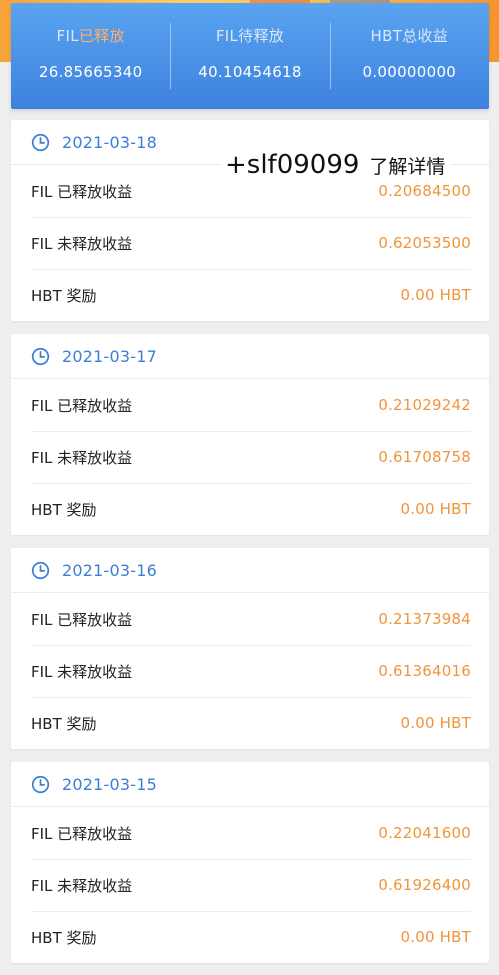 Image resolution: width=499 pixels, height=975 pixels. I want to click on row-value: 0.22041600, so click(424, 833).